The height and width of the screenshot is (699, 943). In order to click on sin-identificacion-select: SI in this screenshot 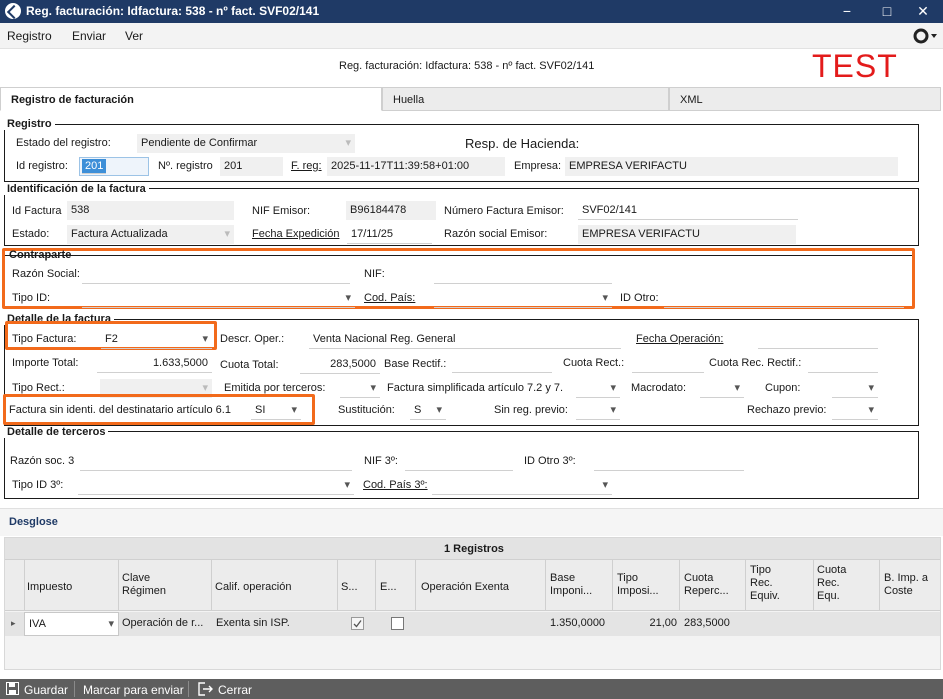, I will do `click(276, 410)`.